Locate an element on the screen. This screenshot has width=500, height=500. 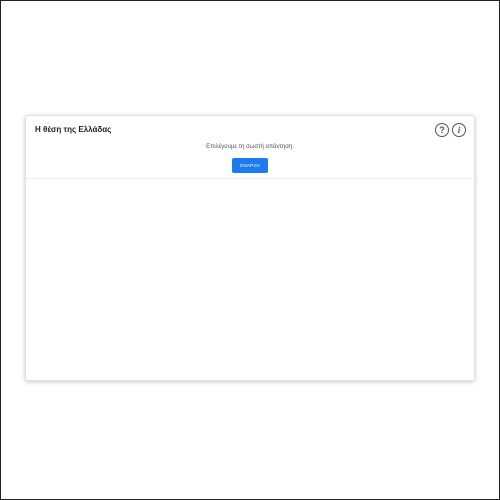
help-glyph: ? is located at coordinates (442, 129).